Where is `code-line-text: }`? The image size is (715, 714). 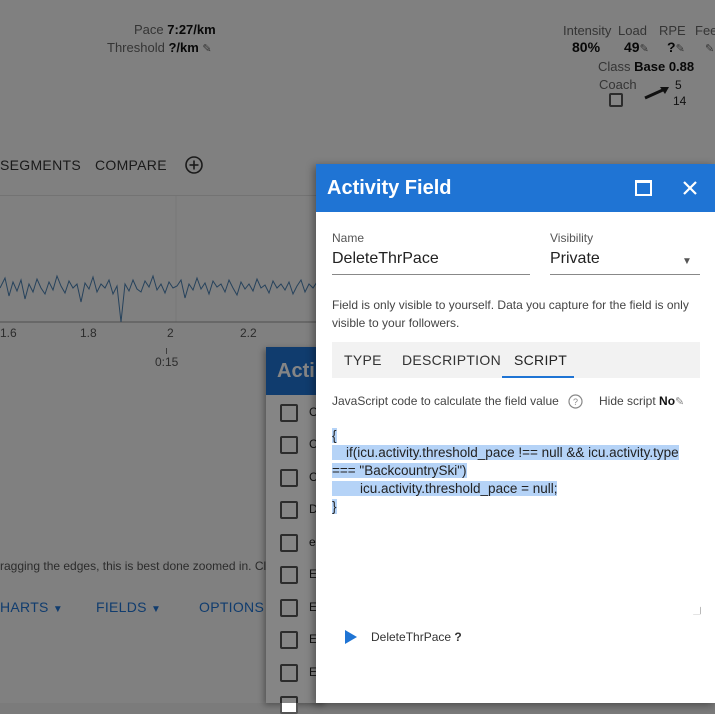
code-line-text: } is located at coordinates (334, 506).